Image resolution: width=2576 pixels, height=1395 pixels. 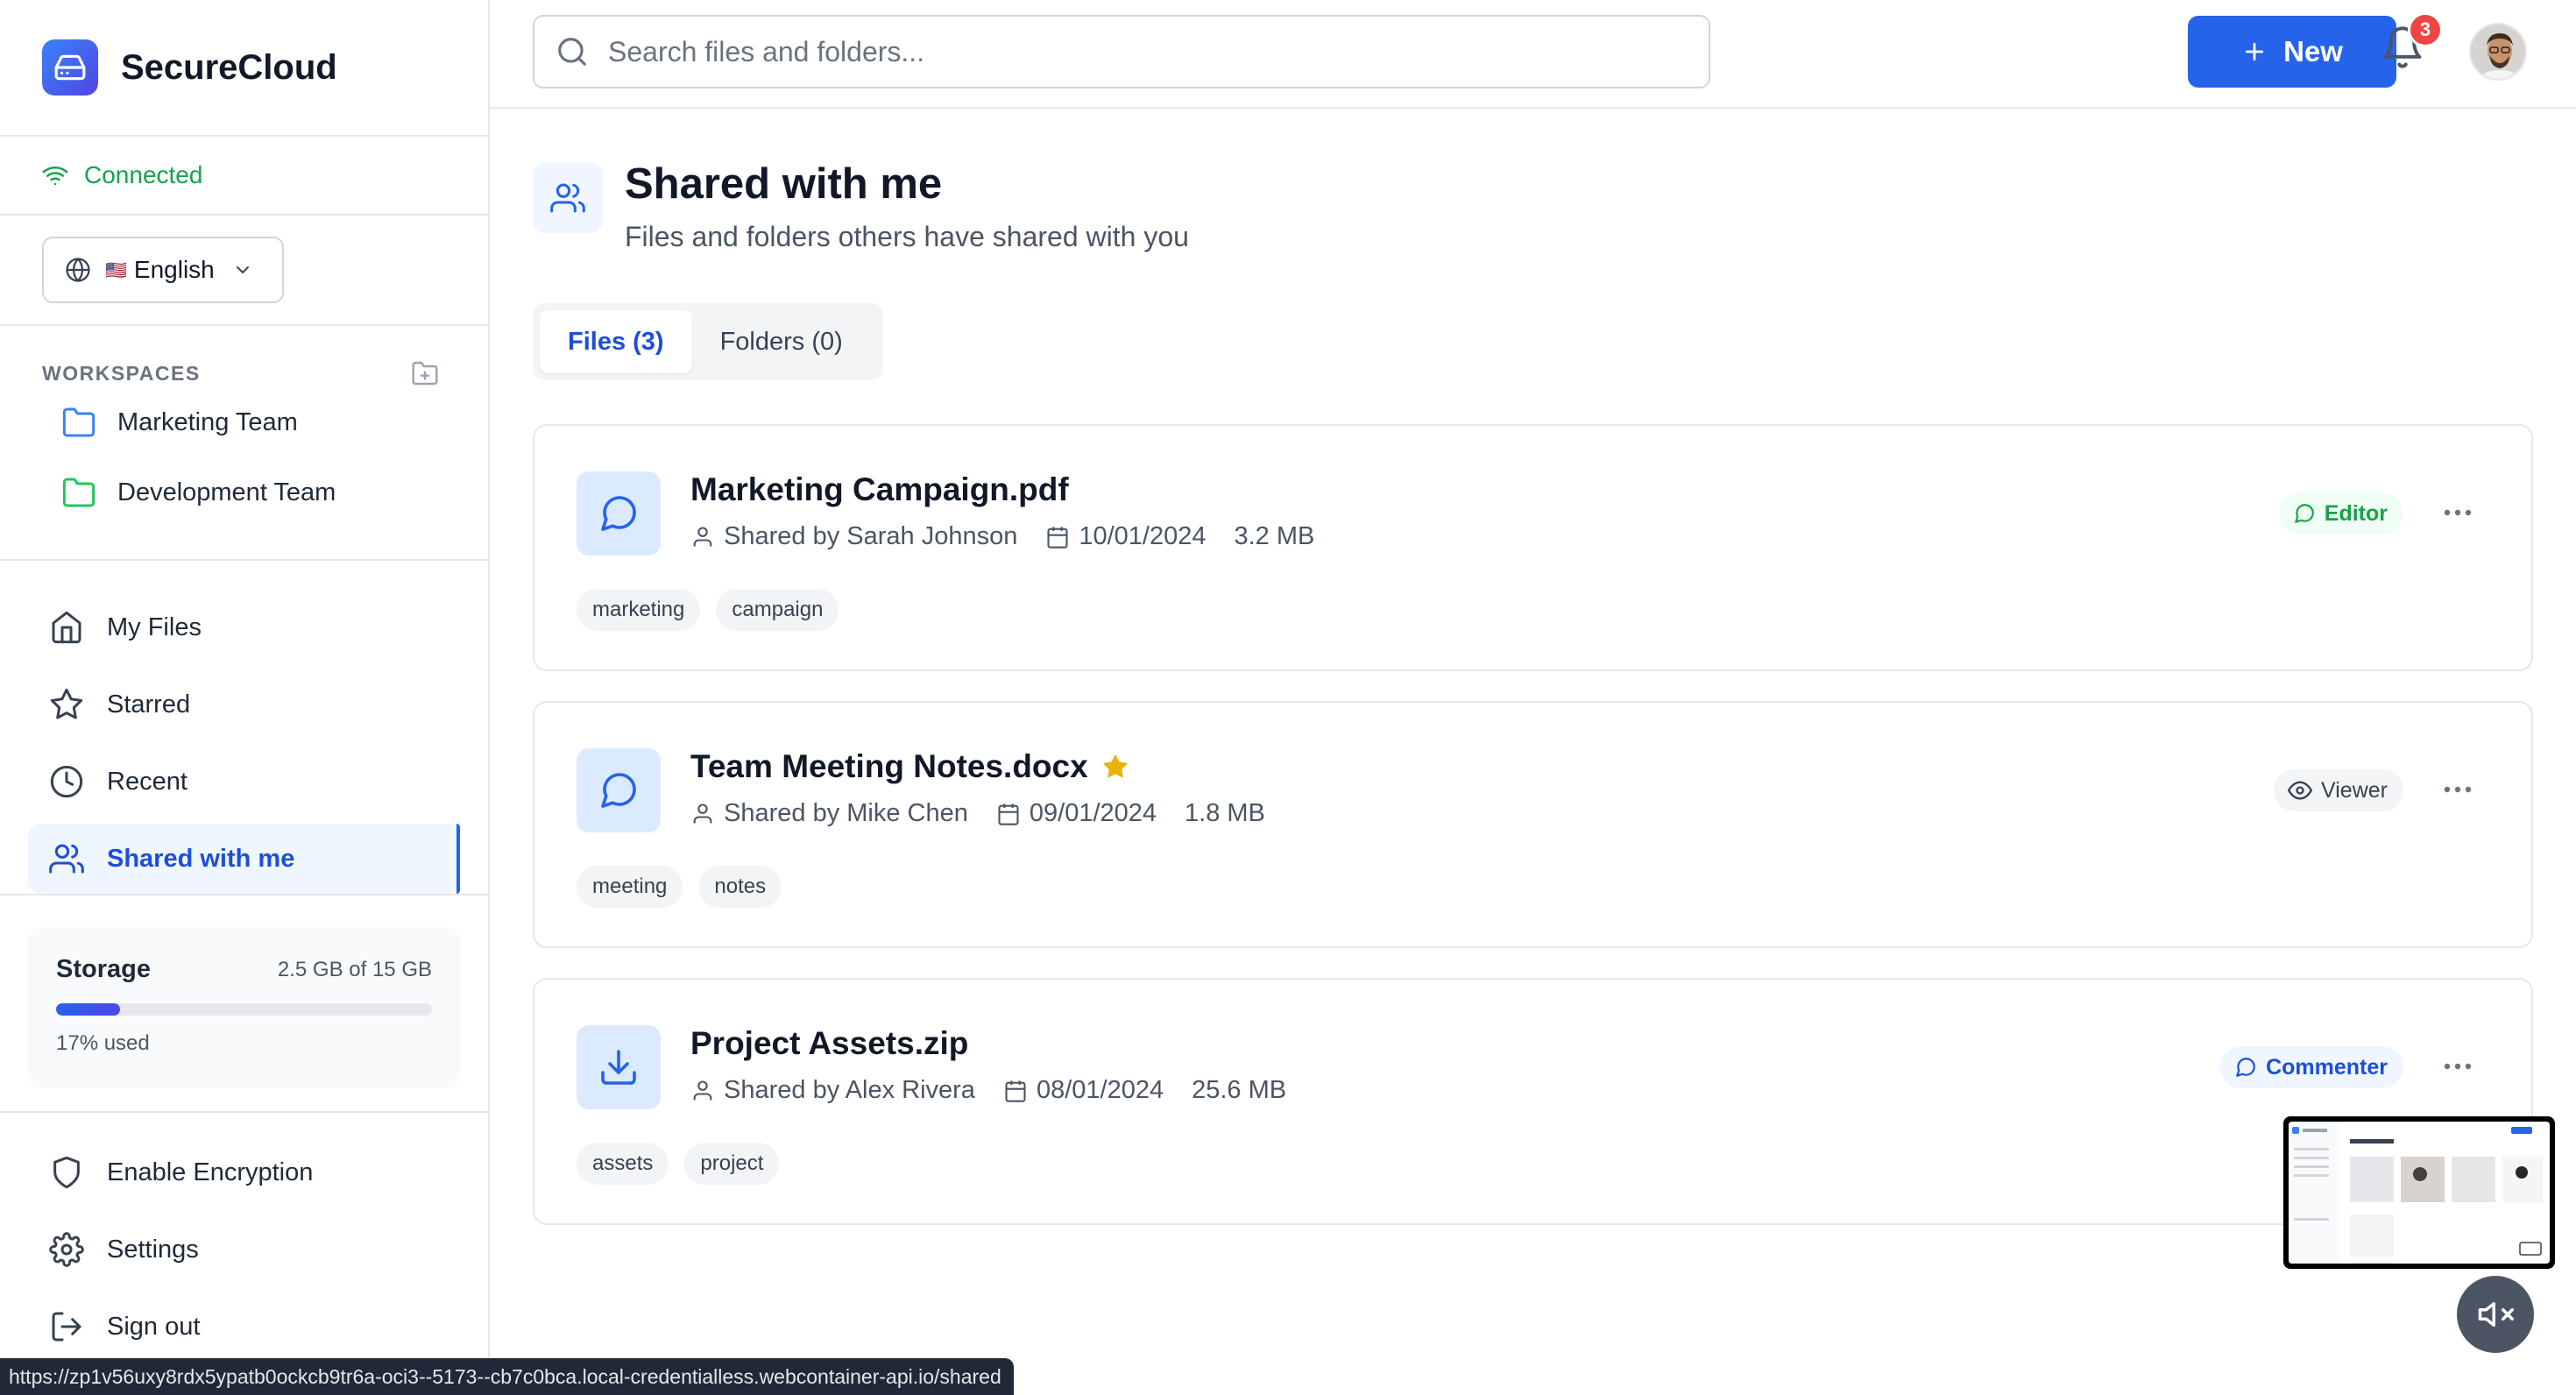 I want to click on volume-mute-icon, so click(x=2495, y=1314).